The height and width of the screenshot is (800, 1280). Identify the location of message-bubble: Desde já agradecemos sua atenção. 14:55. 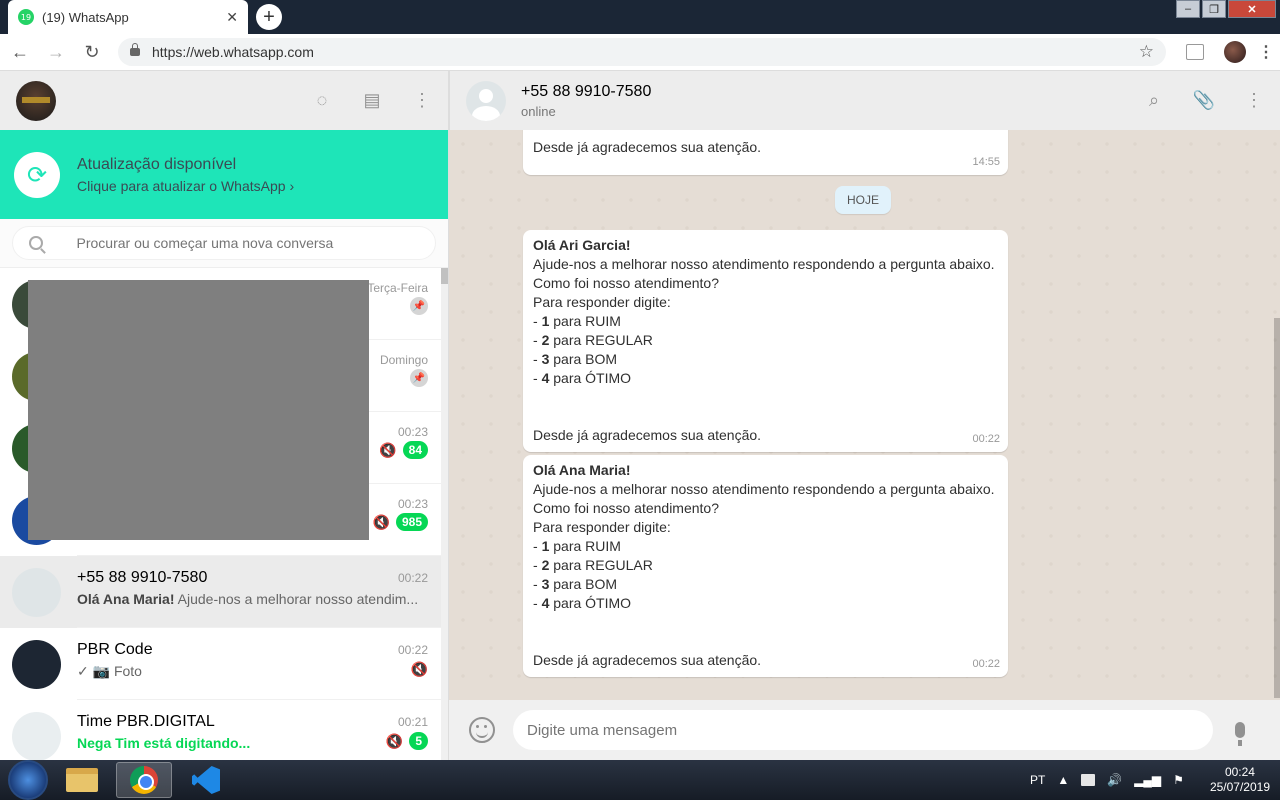
(765, 152).